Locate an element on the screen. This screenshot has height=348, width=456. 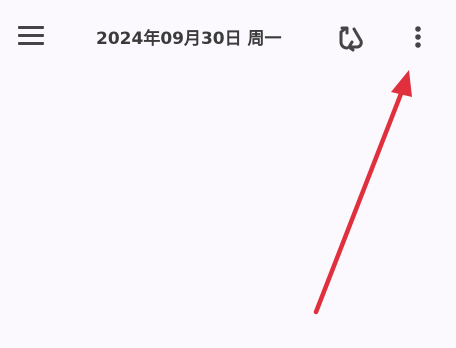
menu-button is located at coordinates (31, 36).